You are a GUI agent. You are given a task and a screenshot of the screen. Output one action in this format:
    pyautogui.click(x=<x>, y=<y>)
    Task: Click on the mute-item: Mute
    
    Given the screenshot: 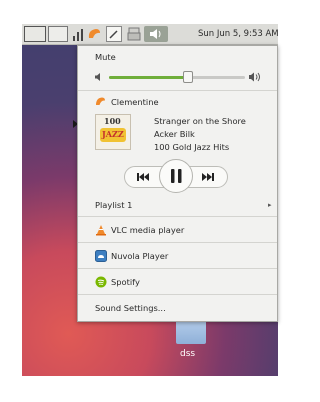 What is the action you would take?
    pyautogui.click(x=105, y=57)
    